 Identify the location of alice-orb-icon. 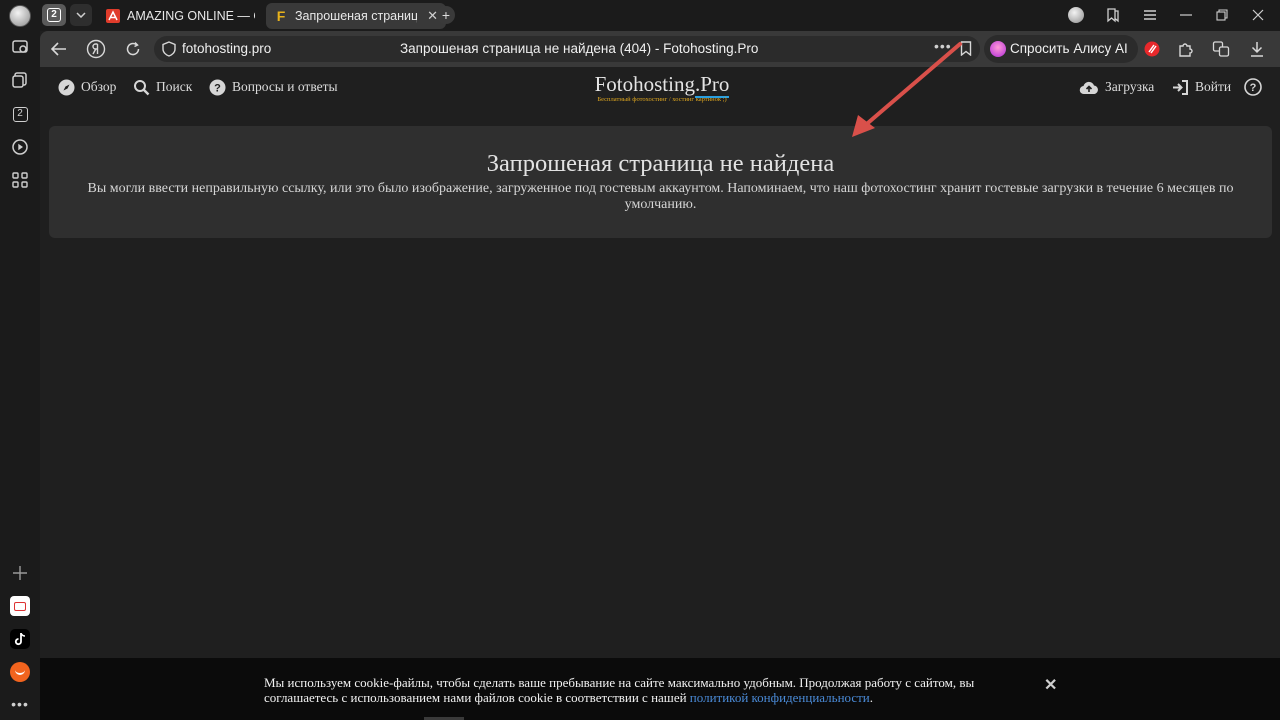
(998, 49).